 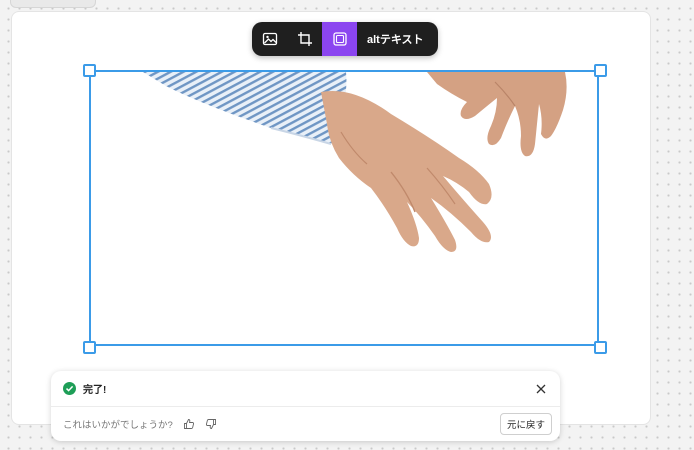 I want to click on crop-button, so click(x=304, y=39).